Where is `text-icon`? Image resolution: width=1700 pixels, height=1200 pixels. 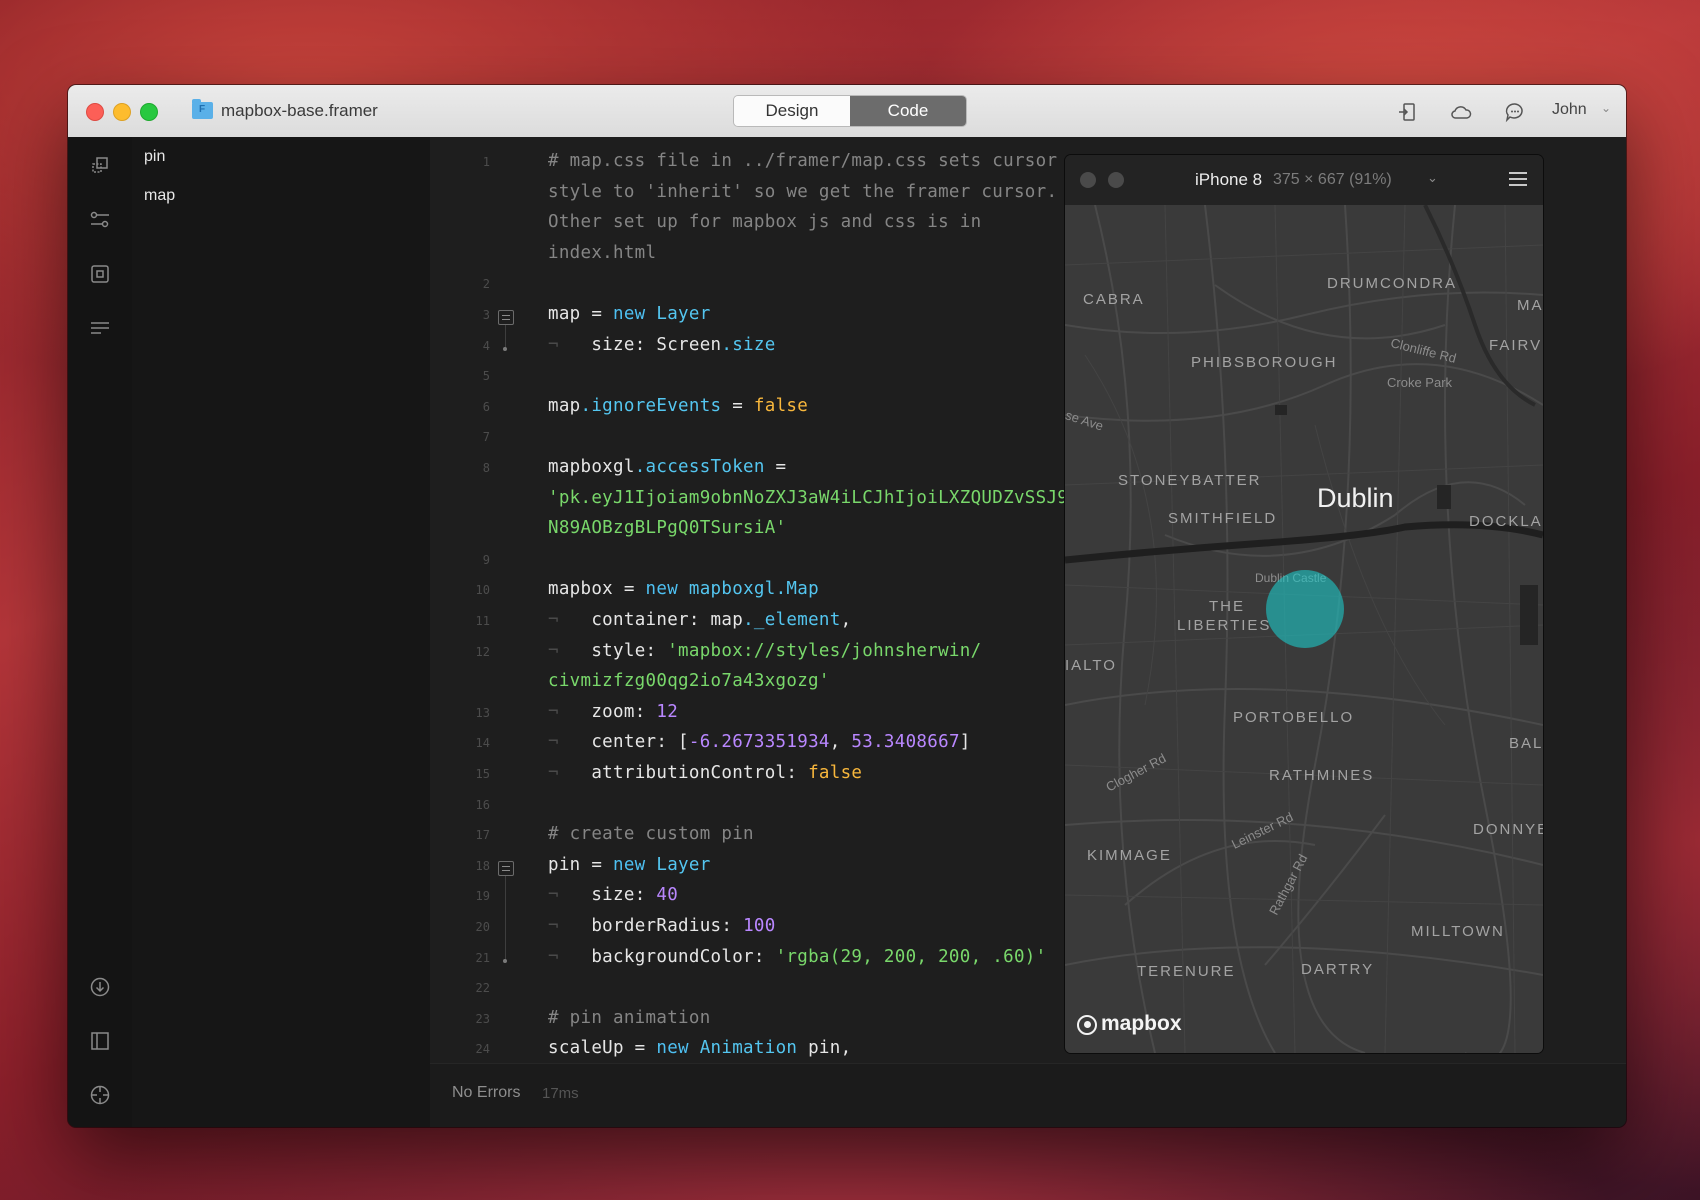 text-icon is located at coordinates (100, 328).